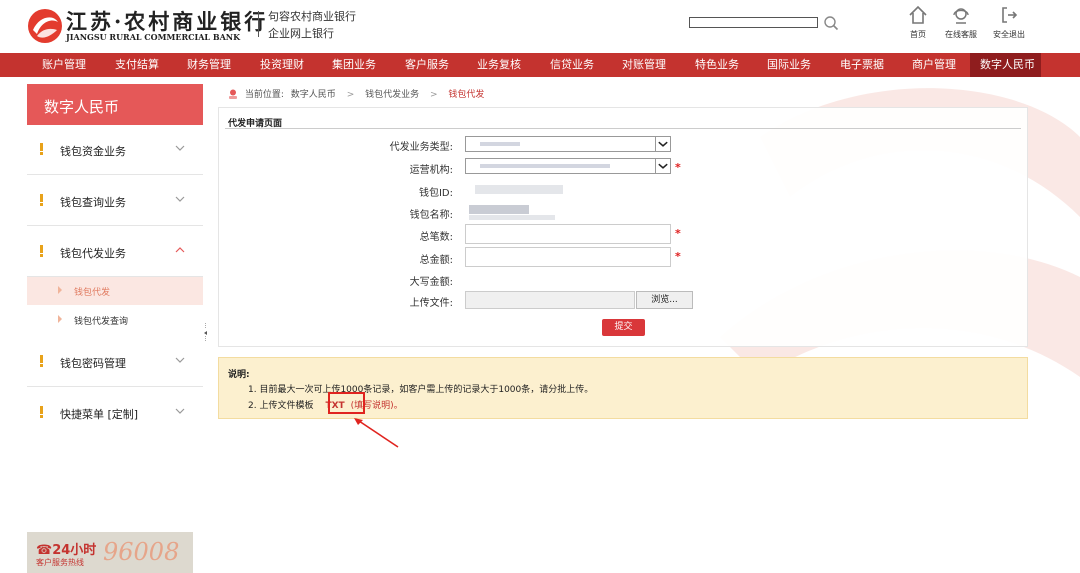 This screenshot has height=573, width=1080. I want to click on wallet-name-label: 钱包名称:, so click(431, 215).